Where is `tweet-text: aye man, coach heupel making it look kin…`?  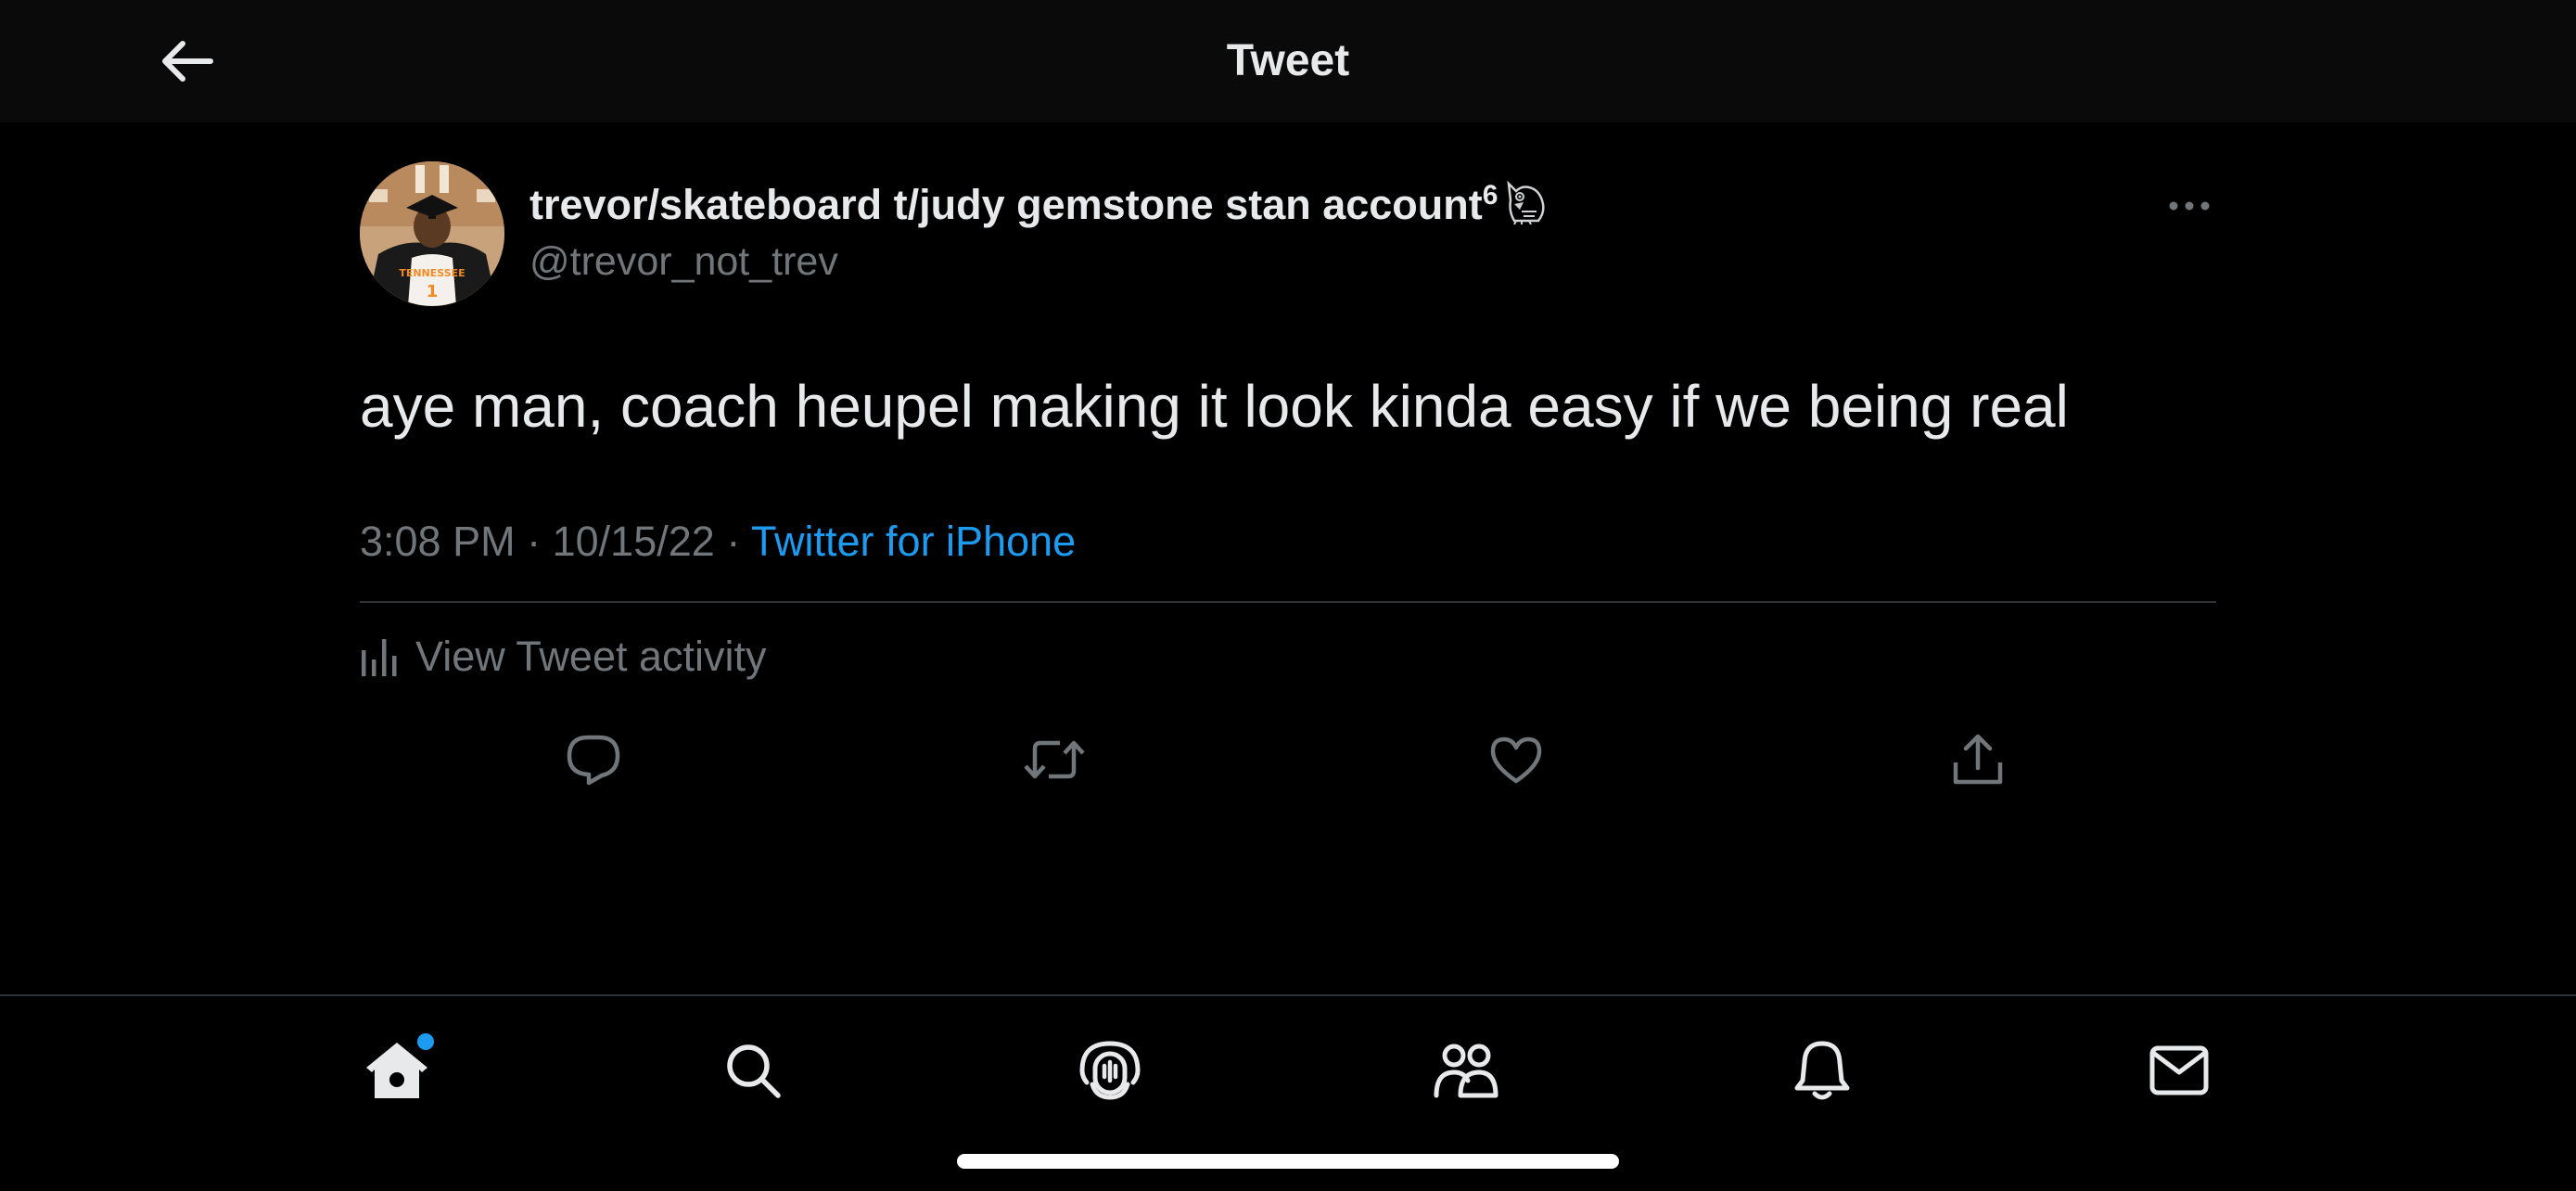 tweet-text: aye man, coach heupel making it look kin… is located at coordinates (1214, 406).